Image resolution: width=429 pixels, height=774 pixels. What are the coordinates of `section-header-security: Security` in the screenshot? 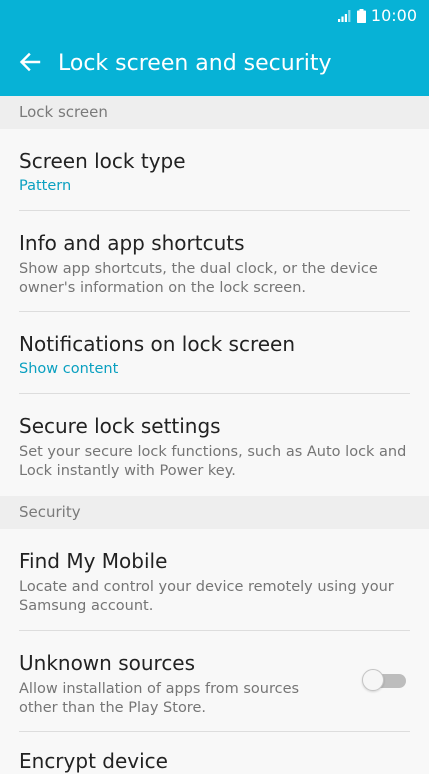 It's located at (214, 512).